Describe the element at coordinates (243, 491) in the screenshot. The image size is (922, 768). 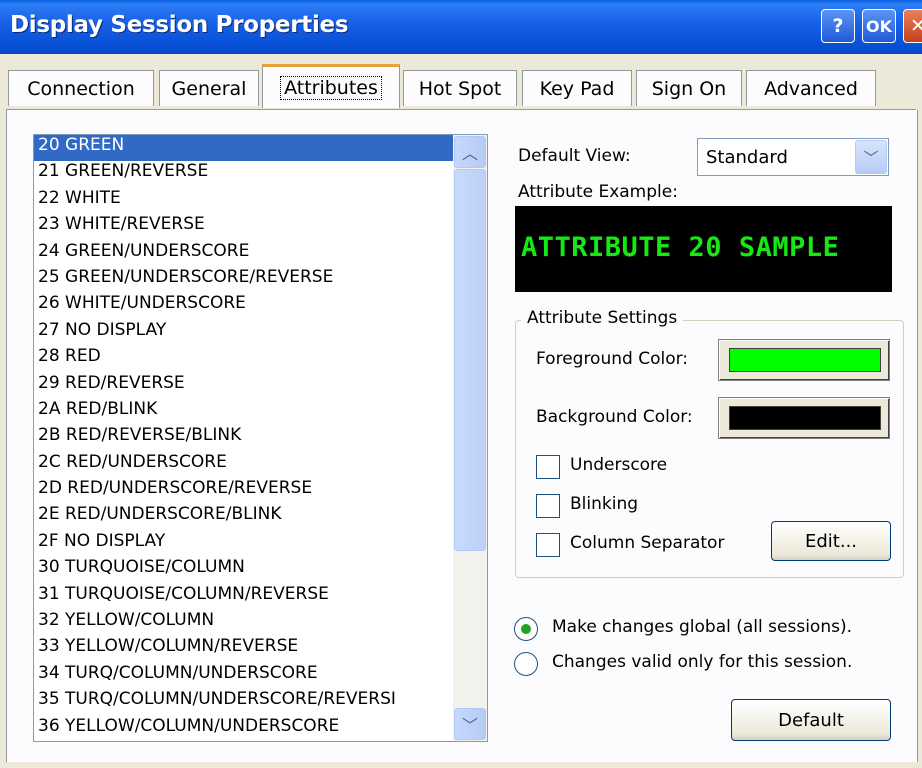
I see `list-item: 2D RED/UNDERSCORE/REVERSE` at that location.